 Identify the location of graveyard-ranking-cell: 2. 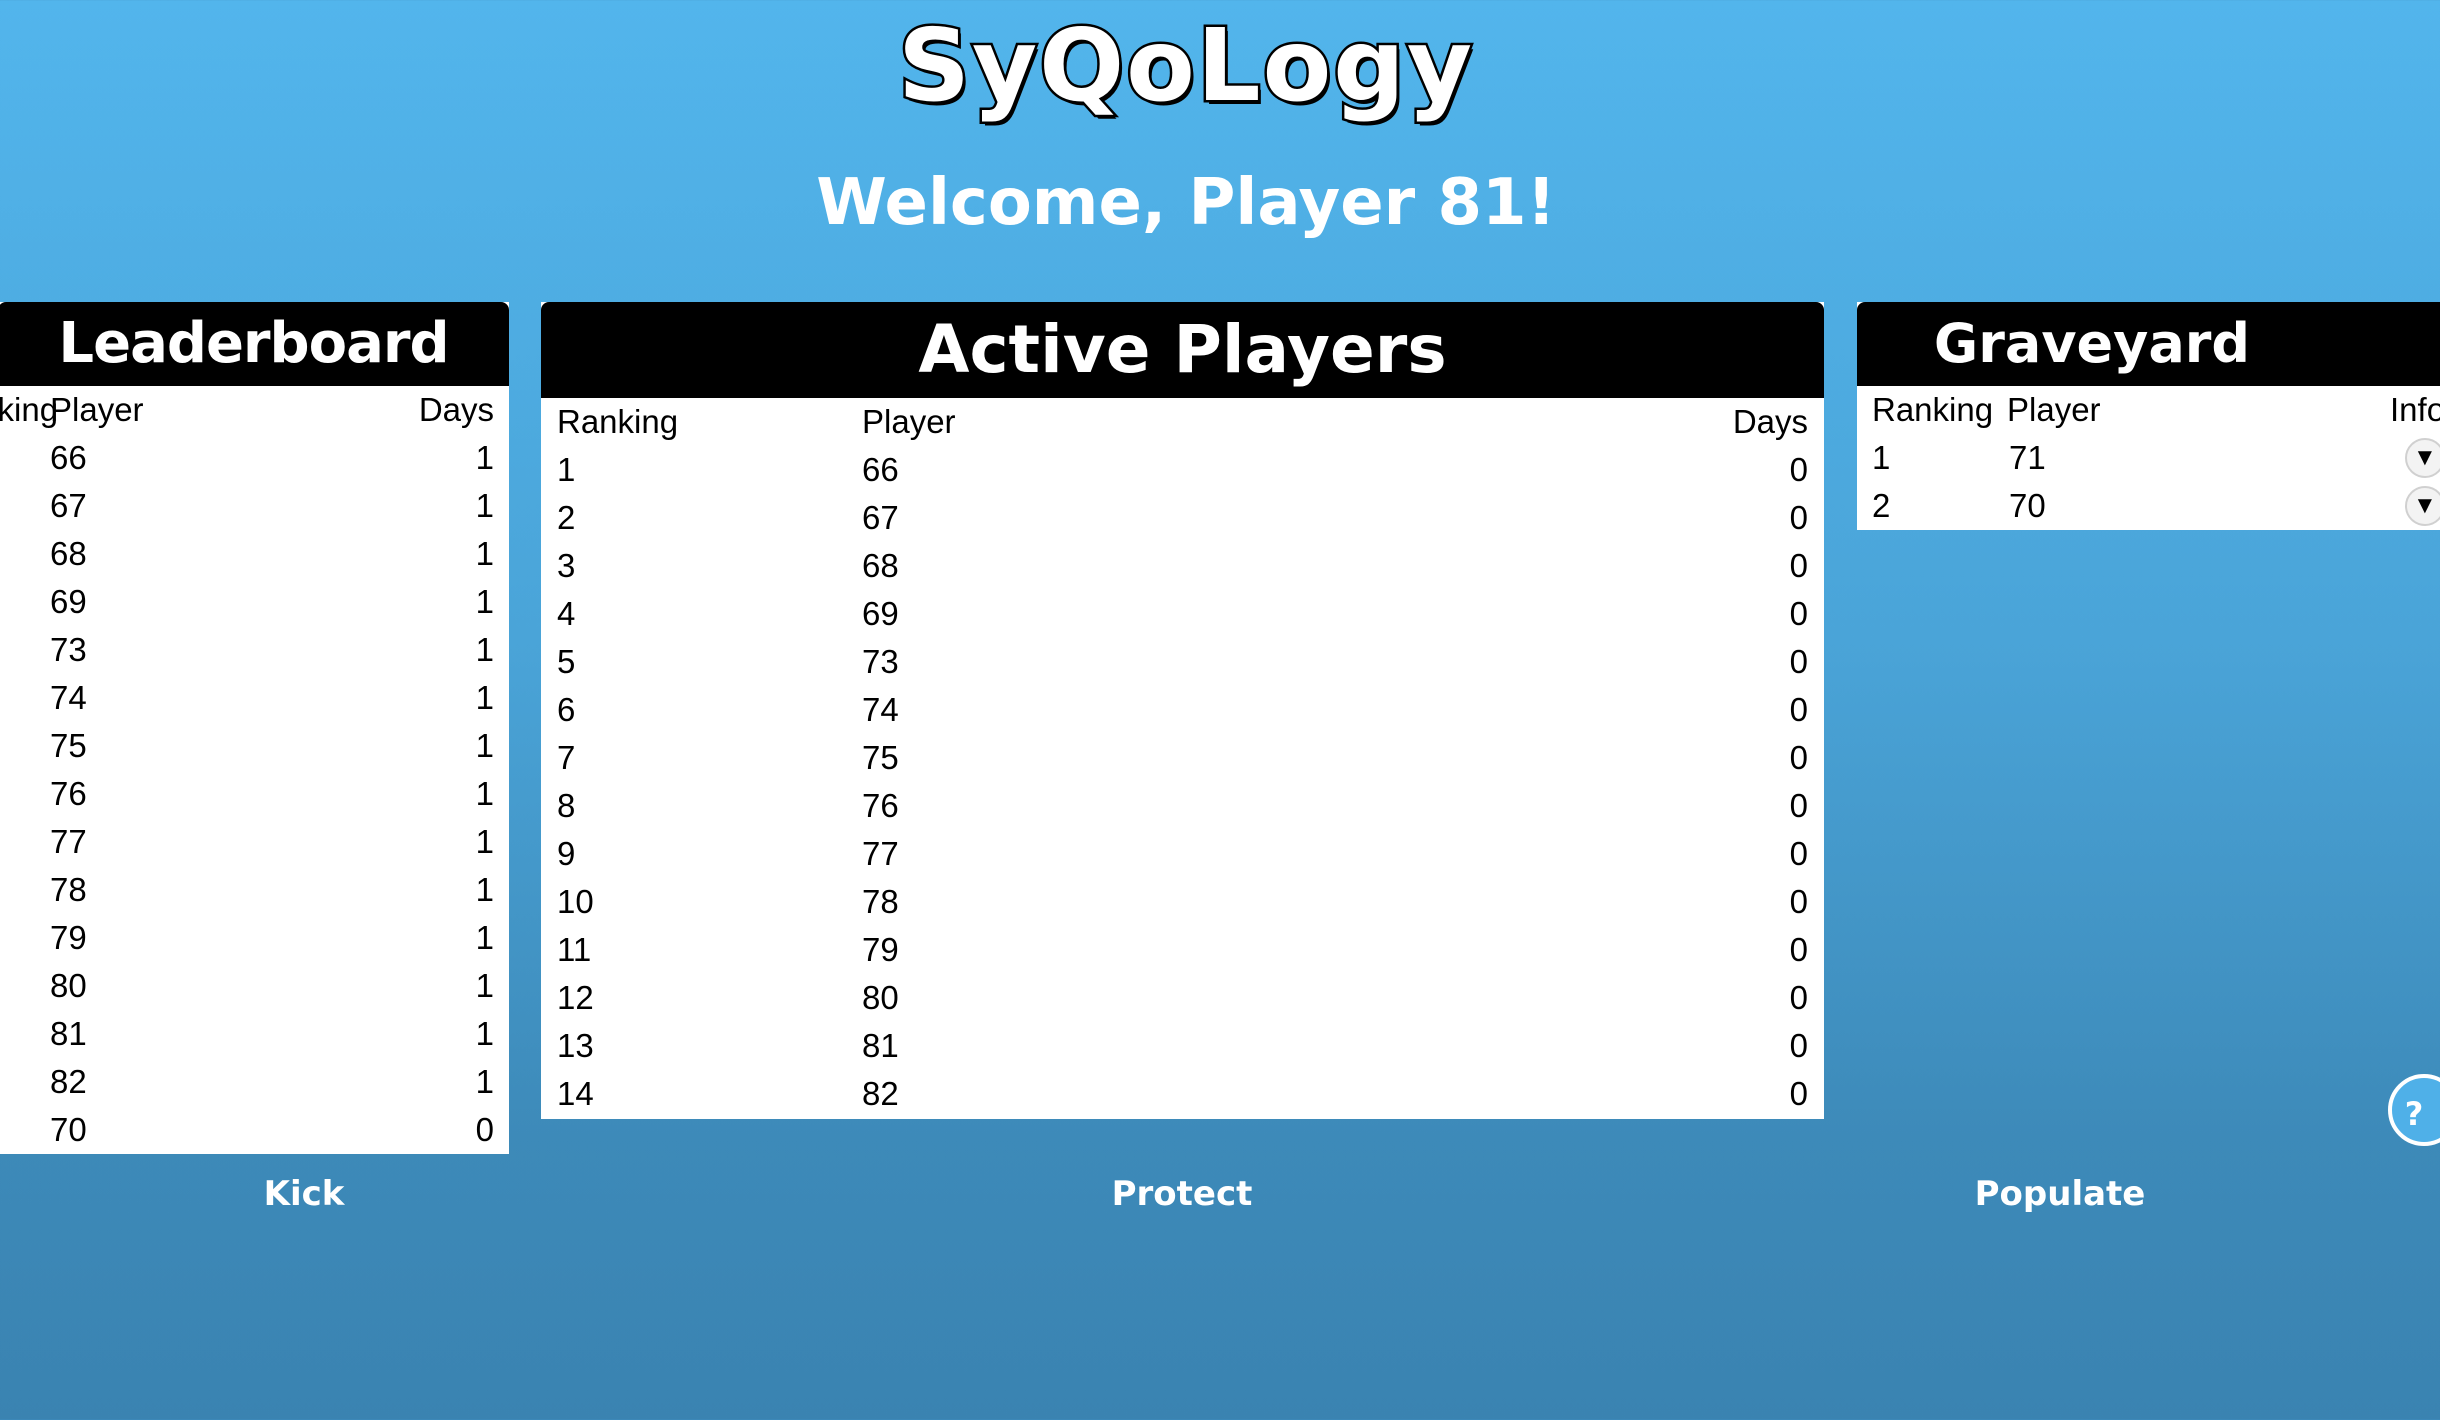
(1881, 505).